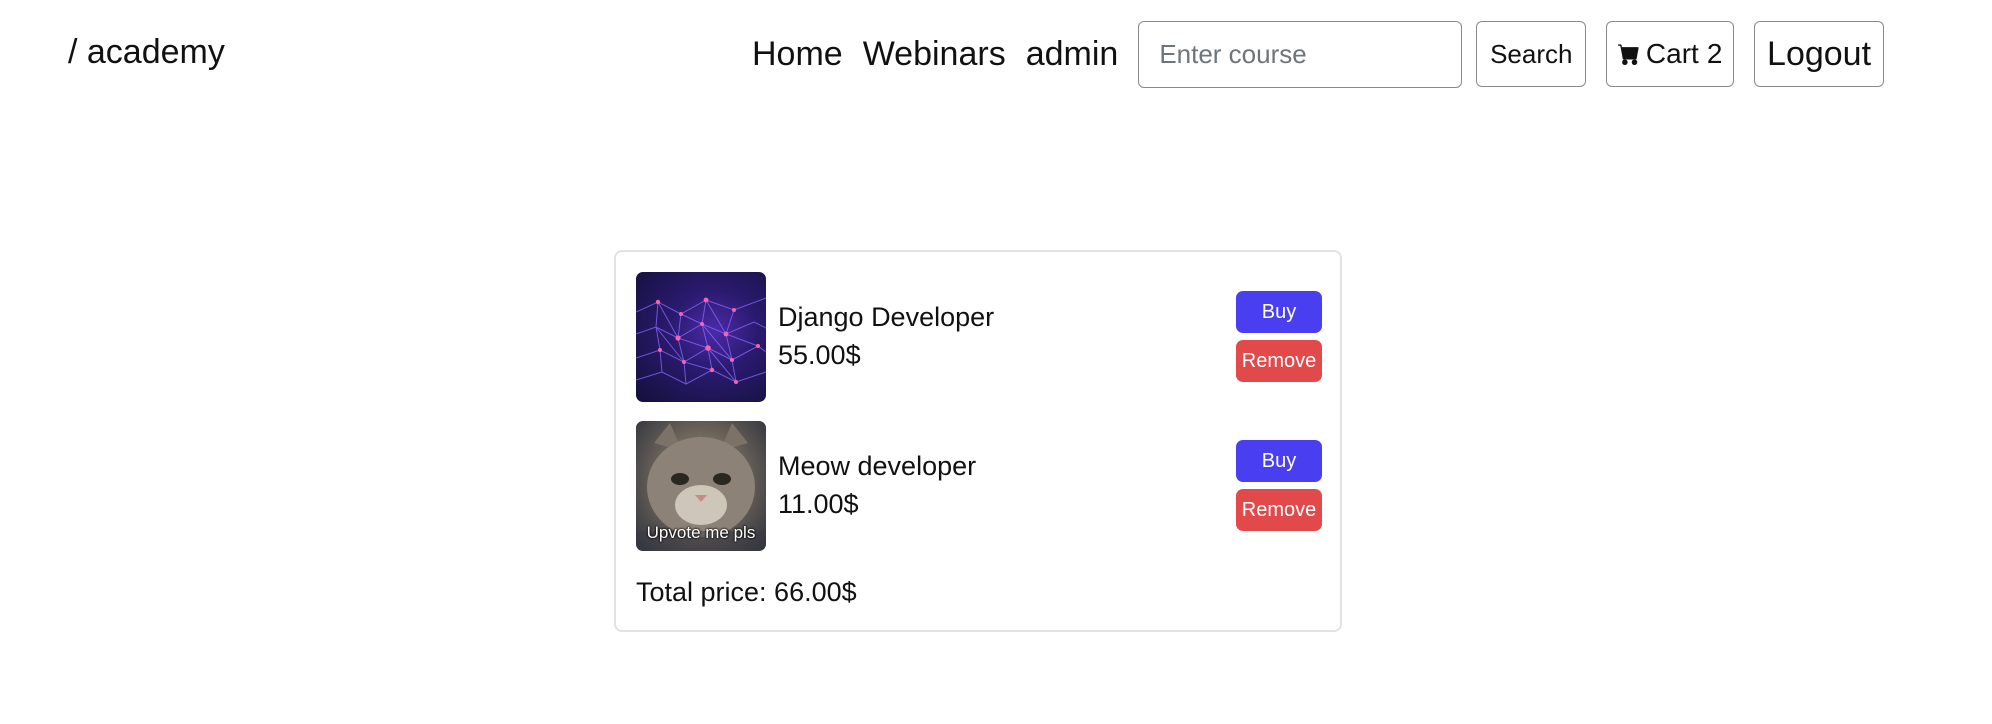 This screenshot has width=1992, height=724. What do you see at coordinates (1072, 54) in the screenshot?
I see `nav-link-admin: admin` at bounding box center [1072, 54].